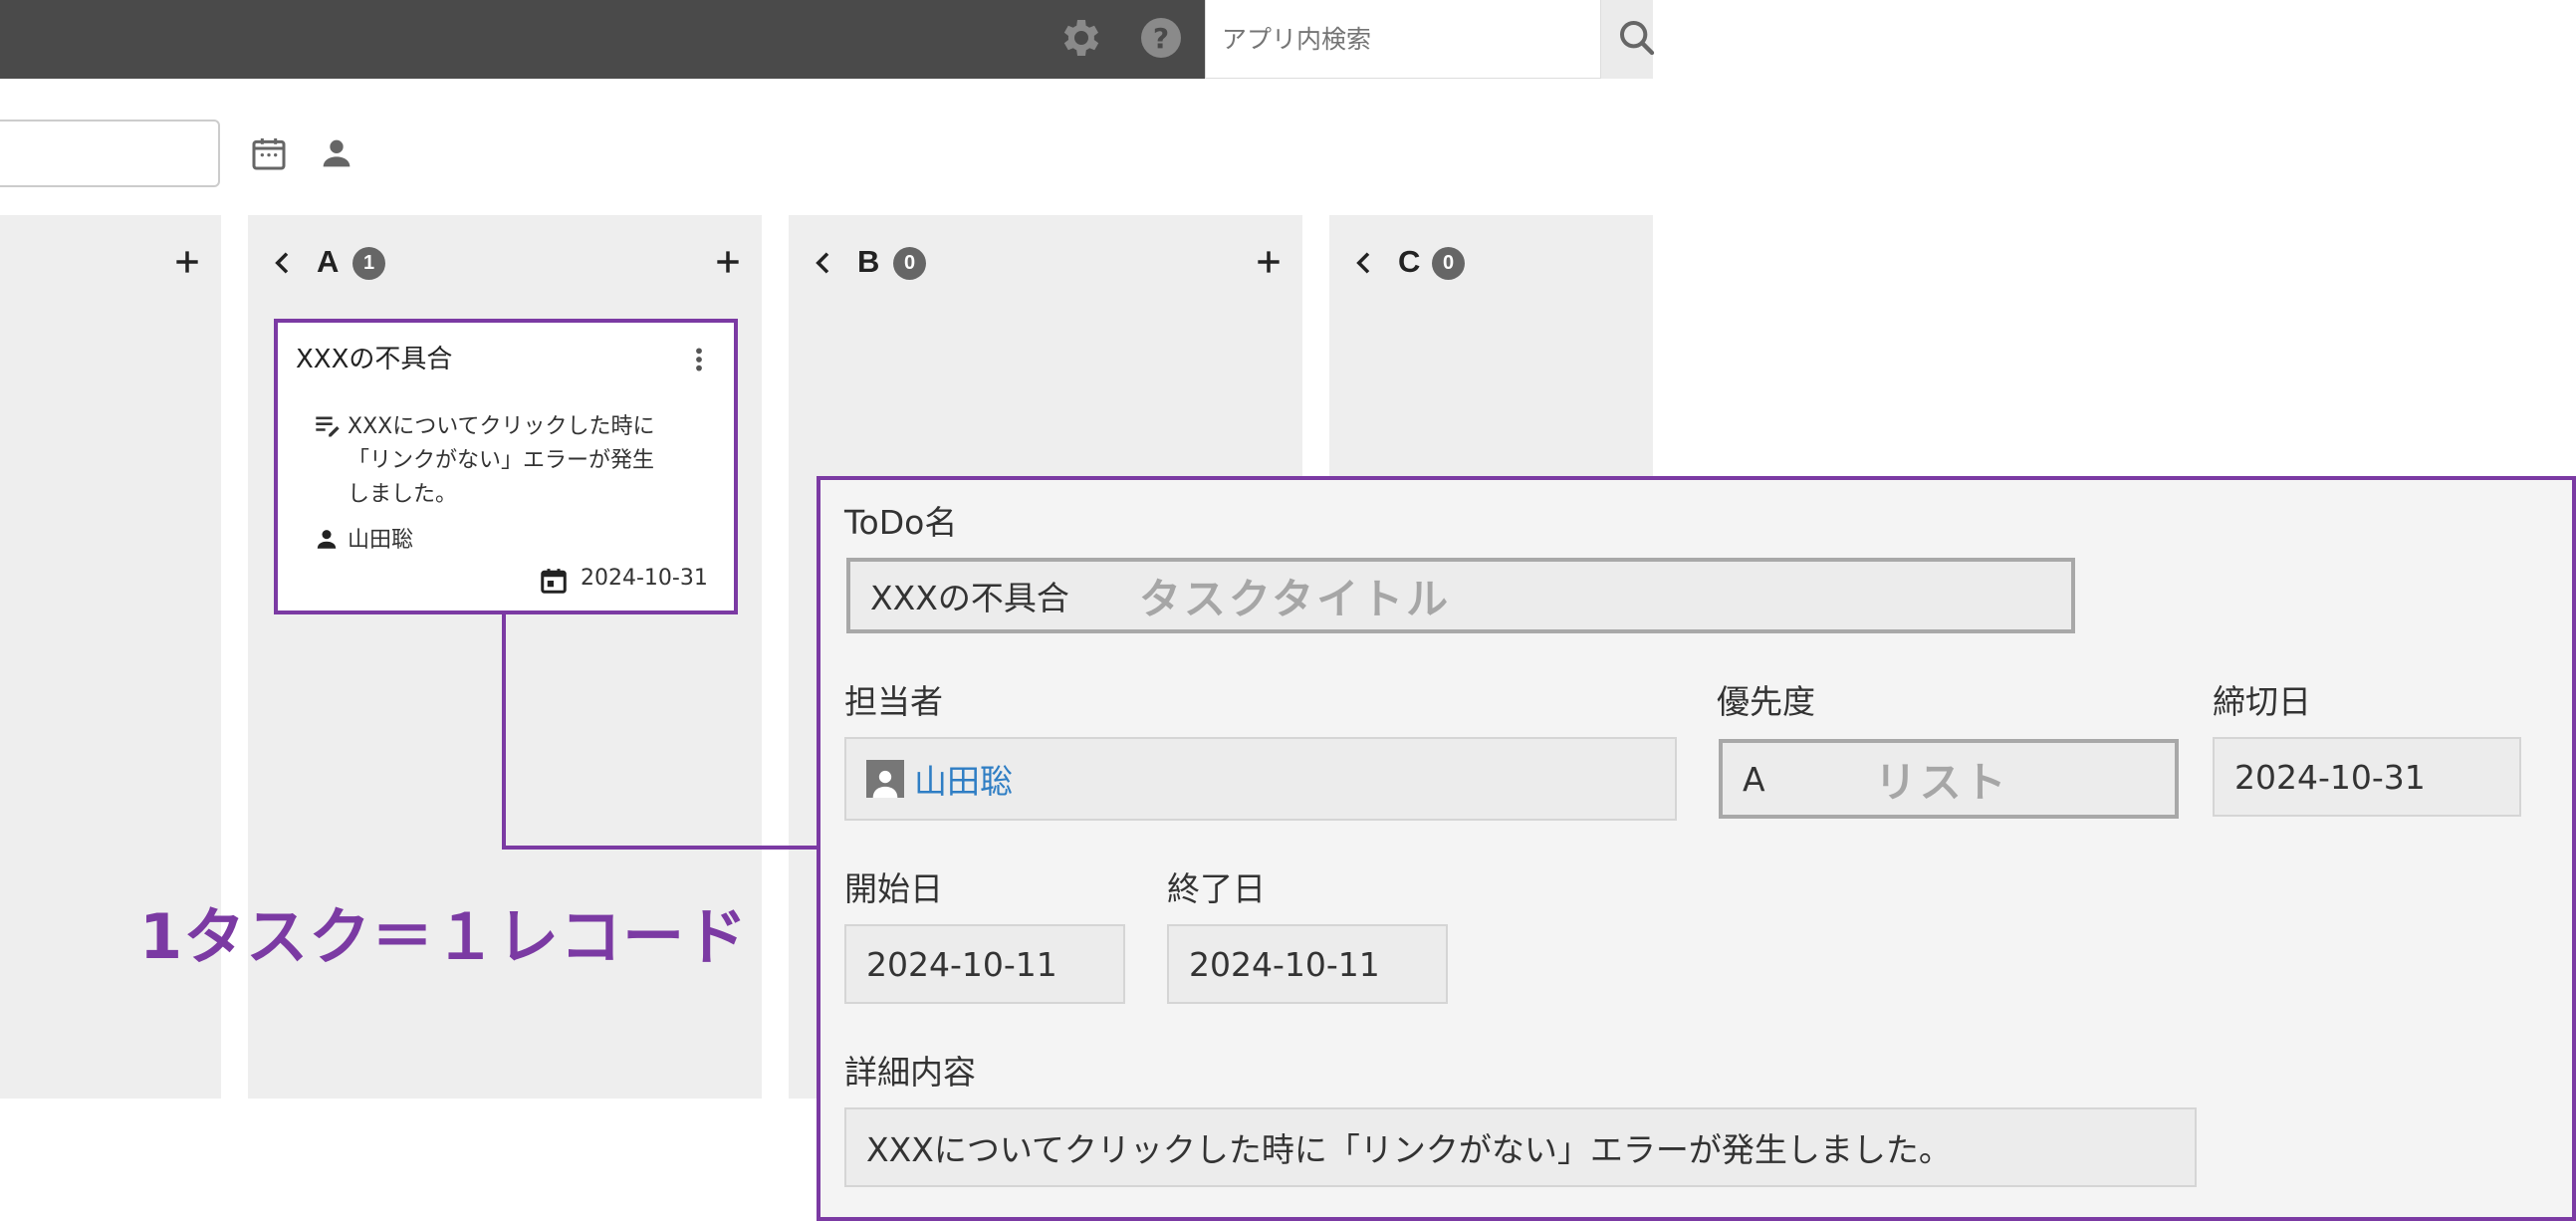 Image resolution: width=2576 pixels, height=1221 pixels. Describe the element at coordinates (868, 261) in the screenshot. I see `column-title-b: B` at that location.